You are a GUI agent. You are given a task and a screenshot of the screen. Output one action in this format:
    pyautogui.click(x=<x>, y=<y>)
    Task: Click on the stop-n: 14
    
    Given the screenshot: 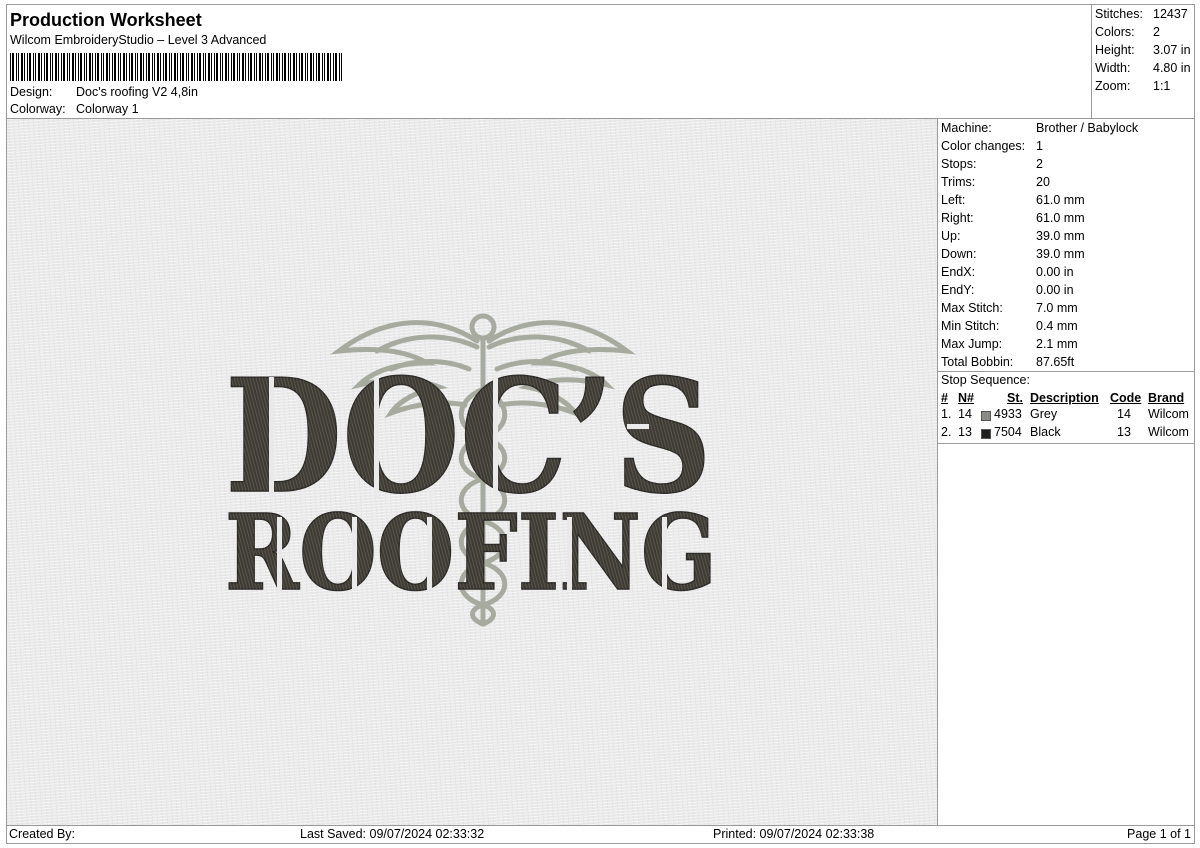 What is the action you would take?
    pyautogui.click(x=965, y=414)
    